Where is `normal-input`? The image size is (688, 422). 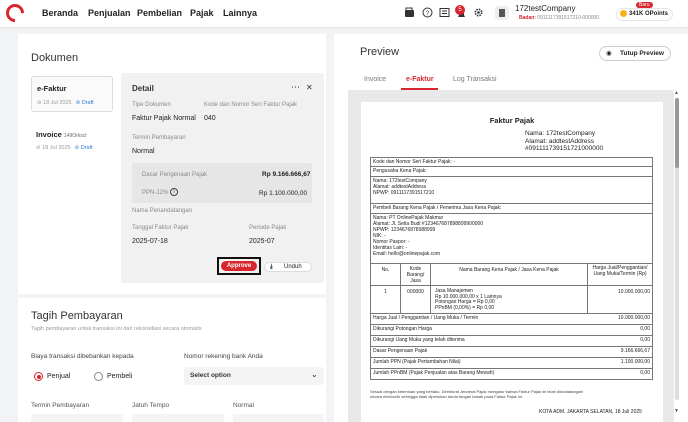 normal-input is located at coordinates (278, 418).